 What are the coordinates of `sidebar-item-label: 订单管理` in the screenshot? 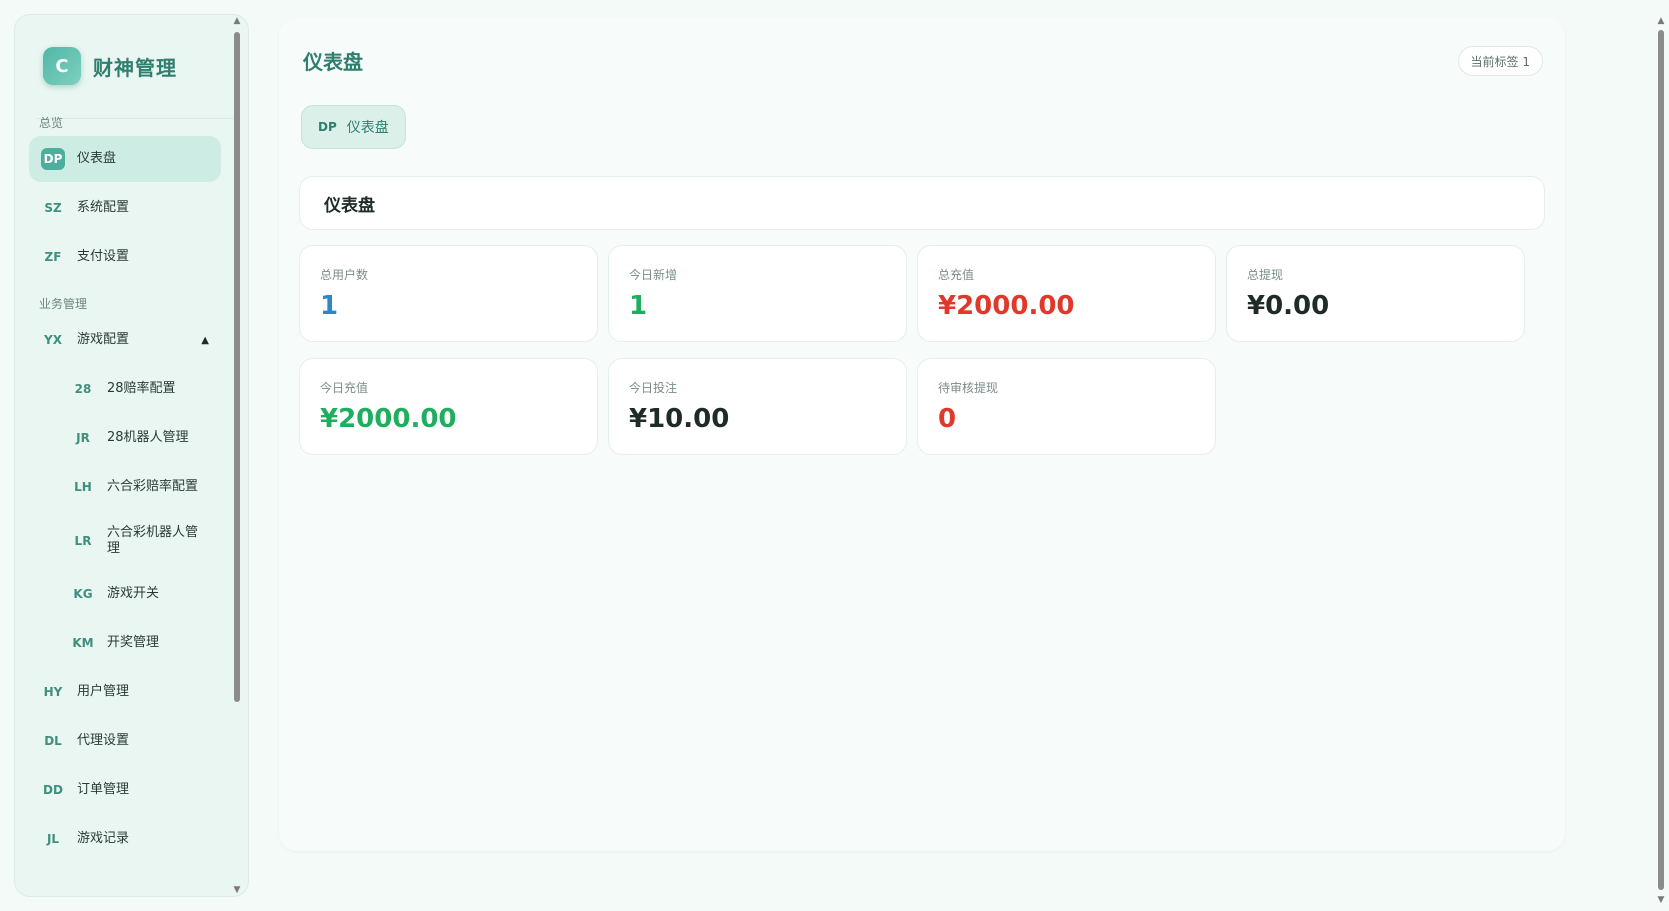 It's located at (103, 789).